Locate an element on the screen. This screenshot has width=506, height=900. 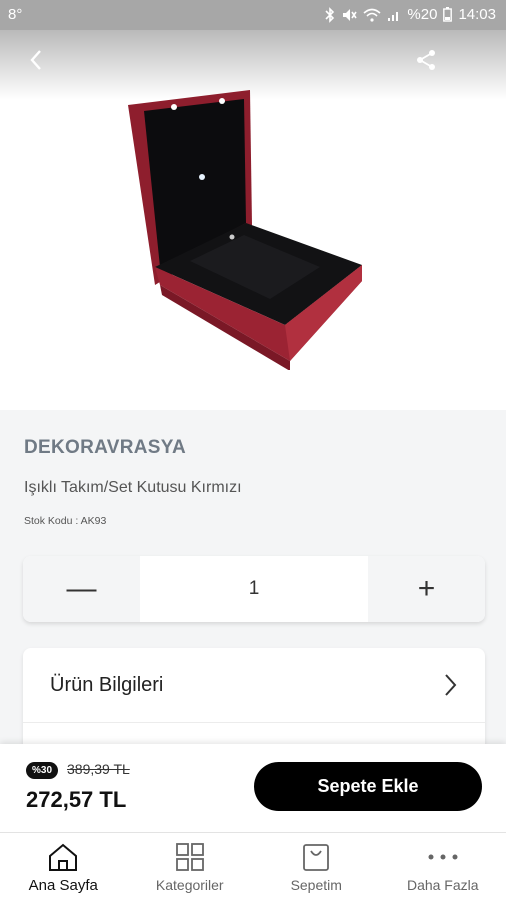
battery-percent: %20 is located at coordinates (422, 14).